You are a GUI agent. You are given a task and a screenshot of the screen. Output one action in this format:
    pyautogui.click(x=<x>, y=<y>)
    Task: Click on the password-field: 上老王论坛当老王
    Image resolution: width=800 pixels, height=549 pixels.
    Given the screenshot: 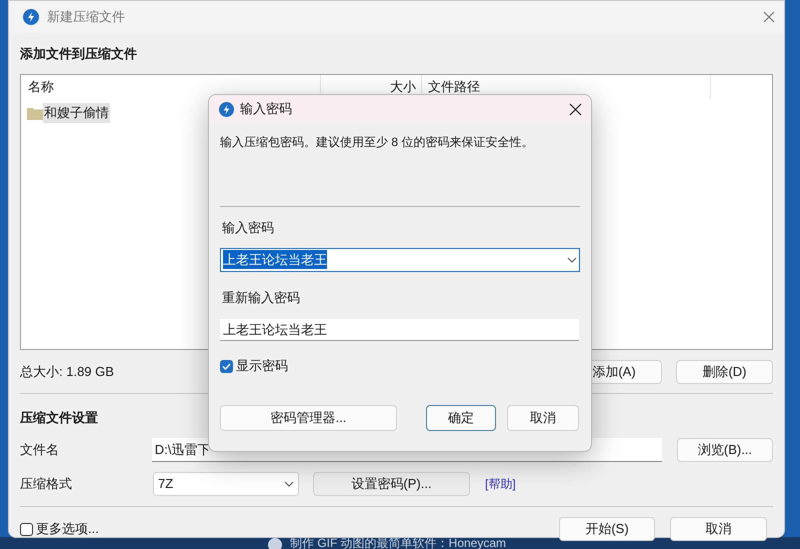 What is the action you would take?
    pyautogui.click(x=400, y=260)
    